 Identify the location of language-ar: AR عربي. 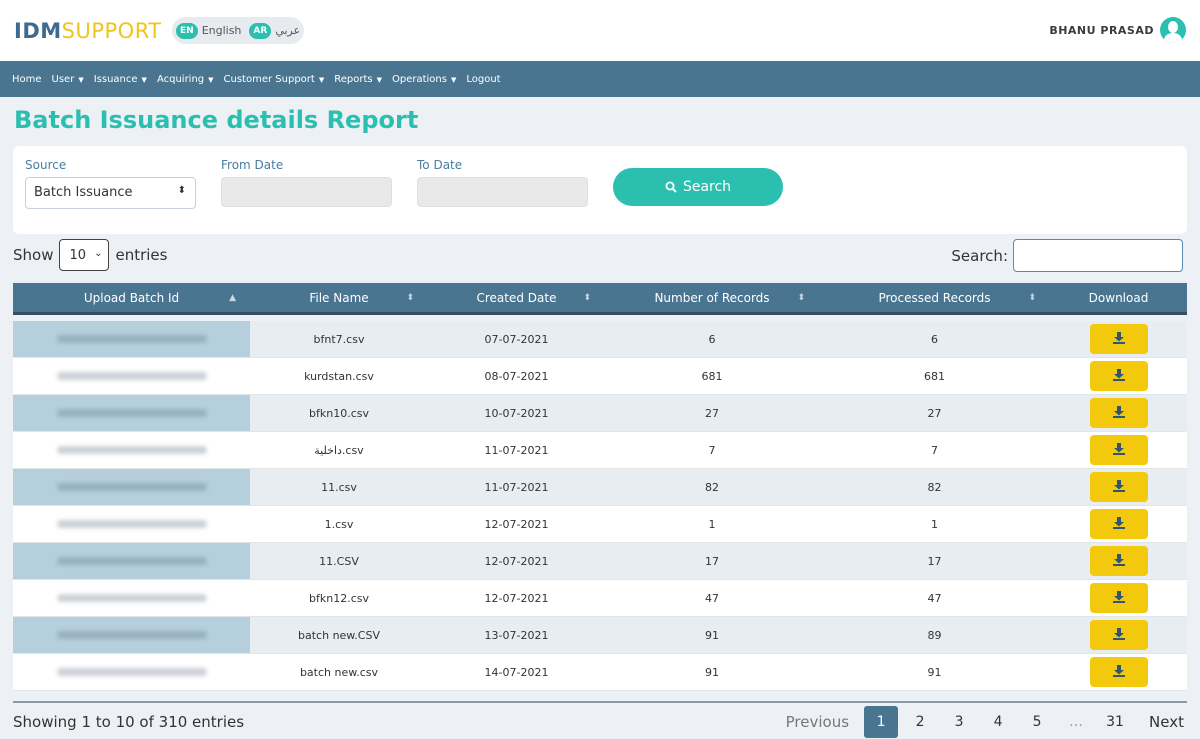
(275, 30).